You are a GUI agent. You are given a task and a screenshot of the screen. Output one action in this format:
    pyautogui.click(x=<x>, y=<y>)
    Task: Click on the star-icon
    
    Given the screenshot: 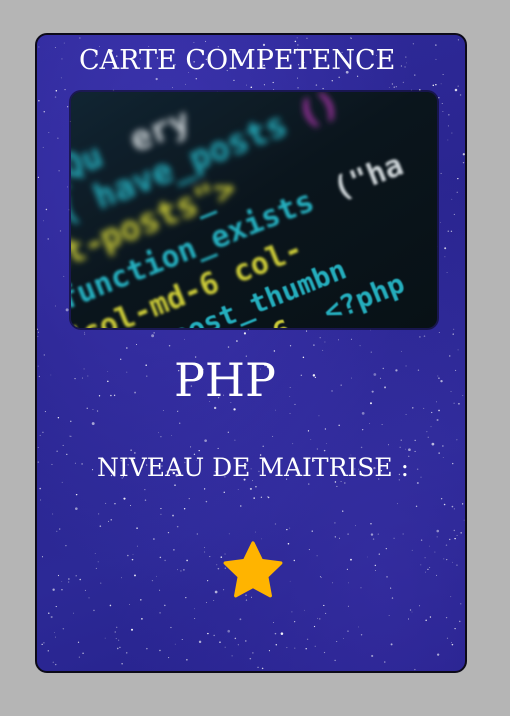 What is the action you would take?
    pyautogui.click(x=253, y=569)
    